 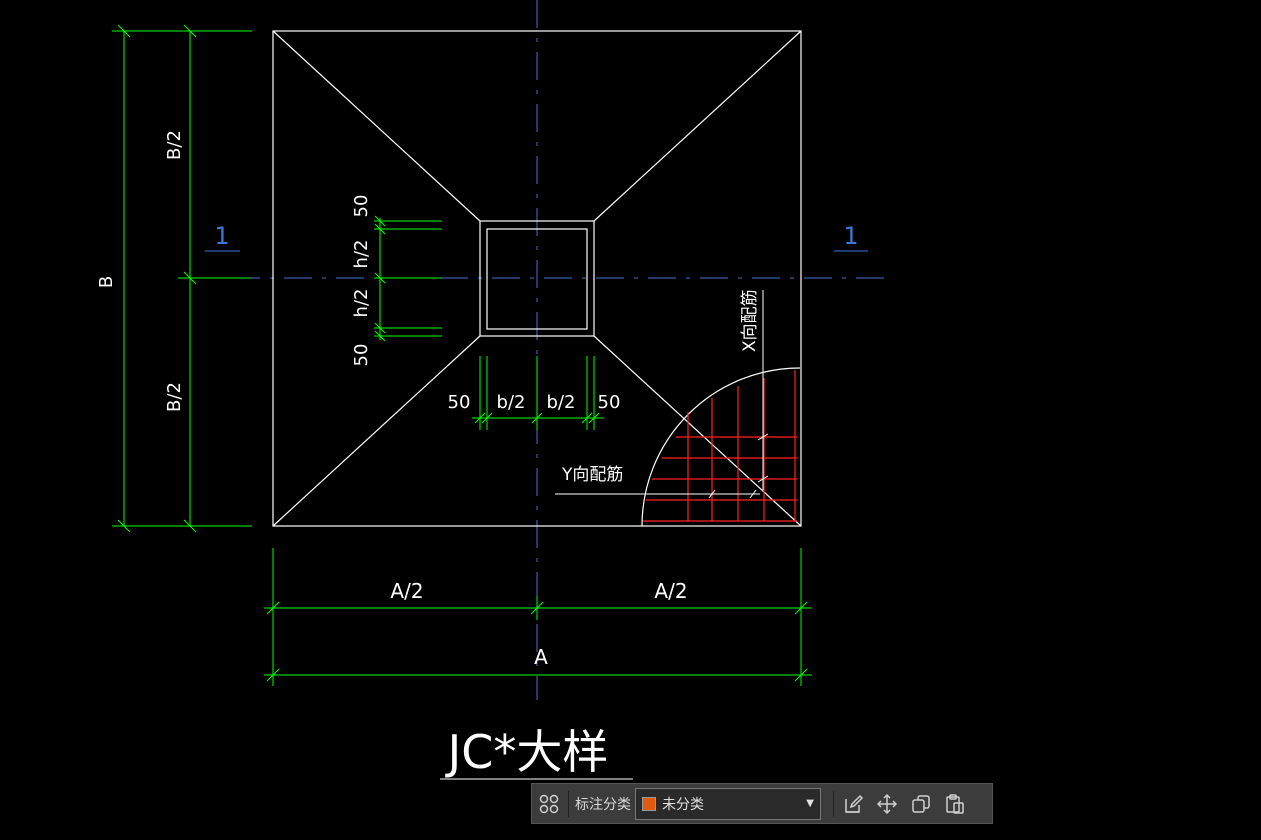 What do you see at coordinates (459, 402) in the screenshot?
I see `dim-col-left-cover: 50` at bounding box center [459, 402].